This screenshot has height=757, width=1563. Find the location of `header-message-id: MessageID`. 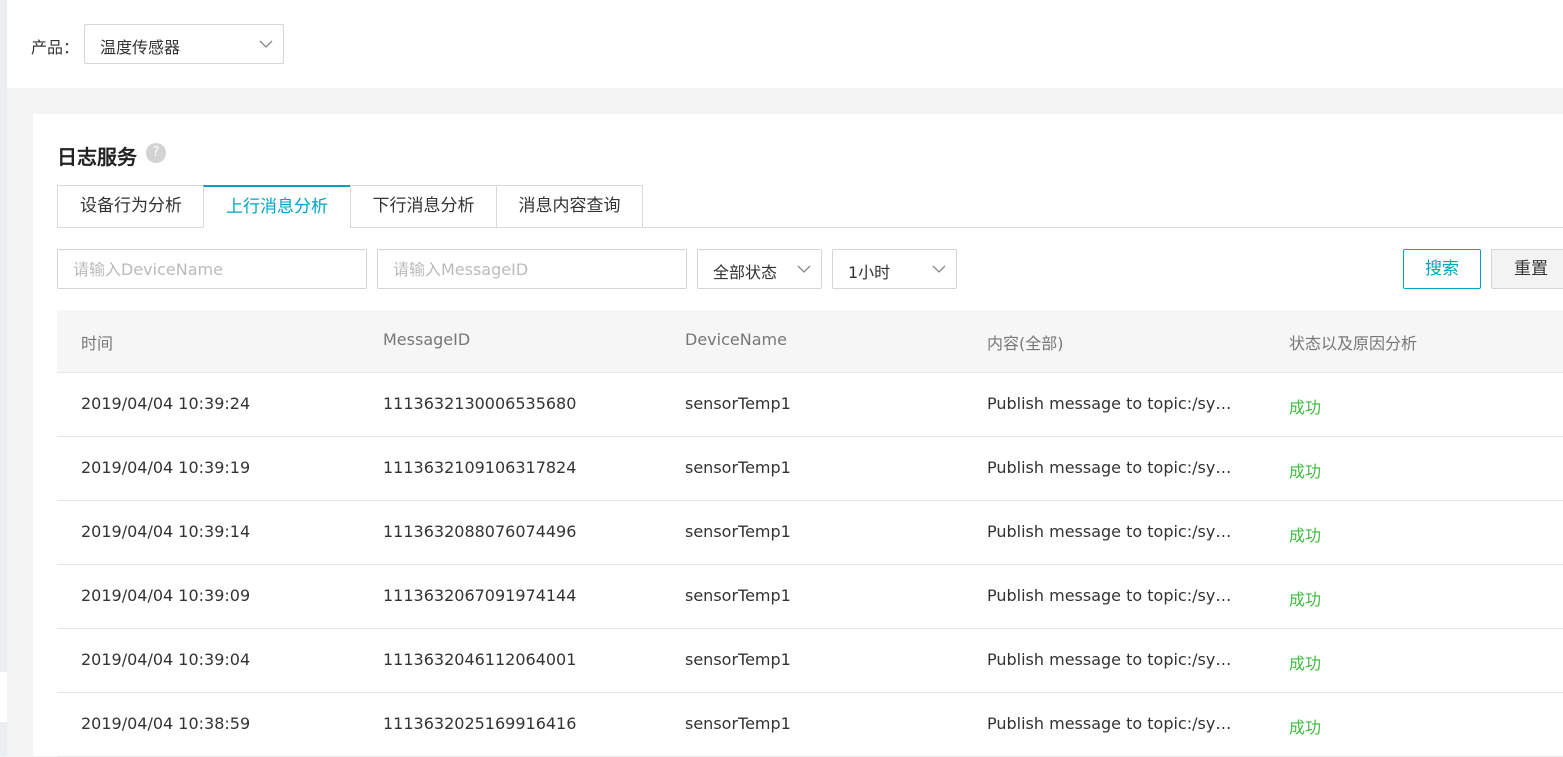

header-message-id: MessageID is located at coordinates (427, 339).